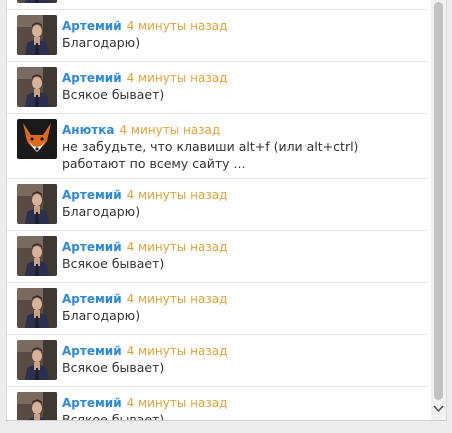 The image size is (452, 433). I want to click on message-item: Артемий4 минуты назадВсякое бывает), so click(217, 5).